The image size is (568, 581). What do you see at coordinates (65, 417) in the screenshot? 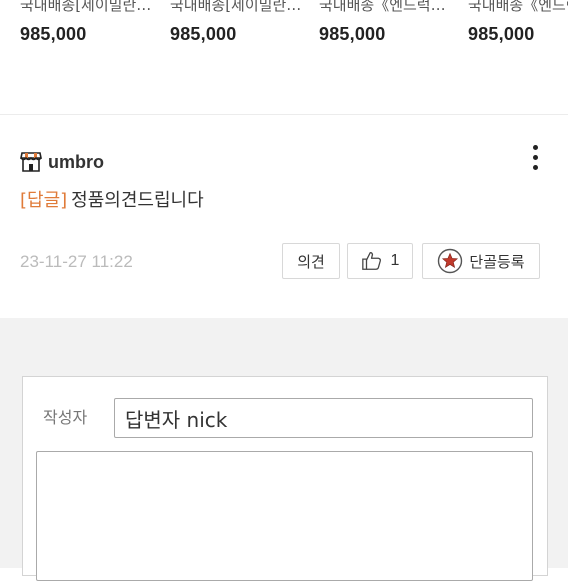
I see `writer-label: 작성자` at bounding box center [65, 417].